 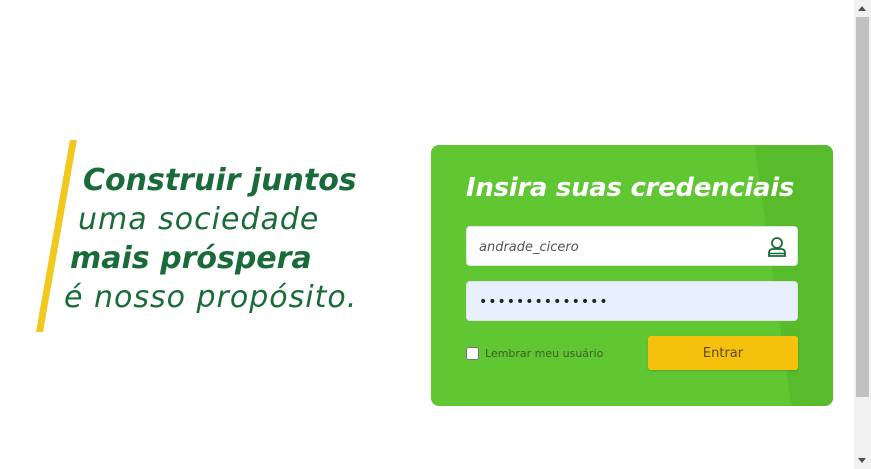 What do you see at coordinates (862, 207) in the screenshot?
I see `scroll-thumb` at bounding box center [862, 207].